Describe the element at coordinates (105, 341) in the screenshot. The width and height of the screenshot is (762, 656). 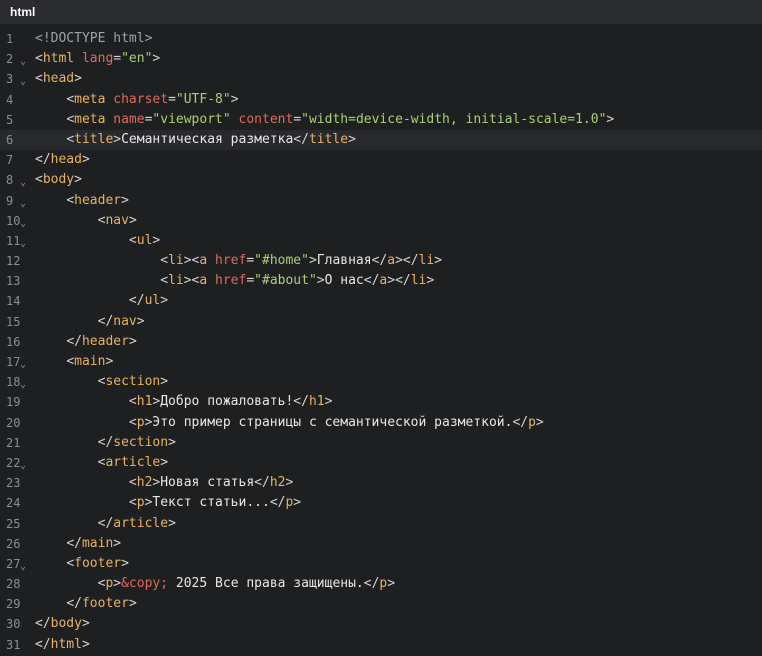
I see `token-tag: header` at that location.